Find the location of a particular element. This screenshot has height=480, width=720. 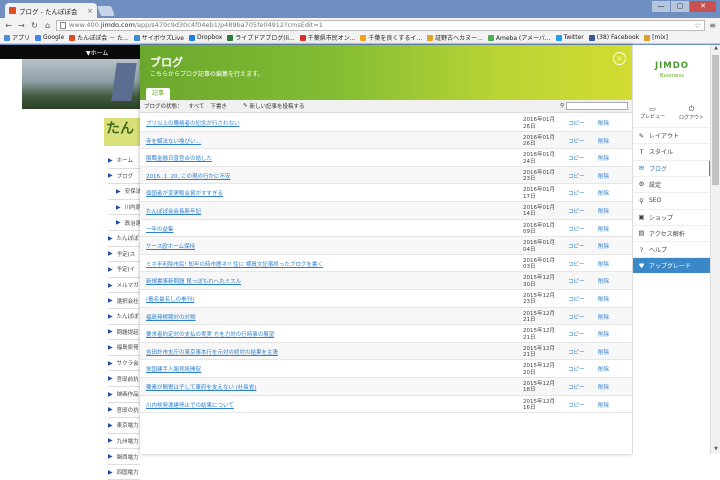

site-menu-item: ▶ ブログ is located at coordinates (124, 177).